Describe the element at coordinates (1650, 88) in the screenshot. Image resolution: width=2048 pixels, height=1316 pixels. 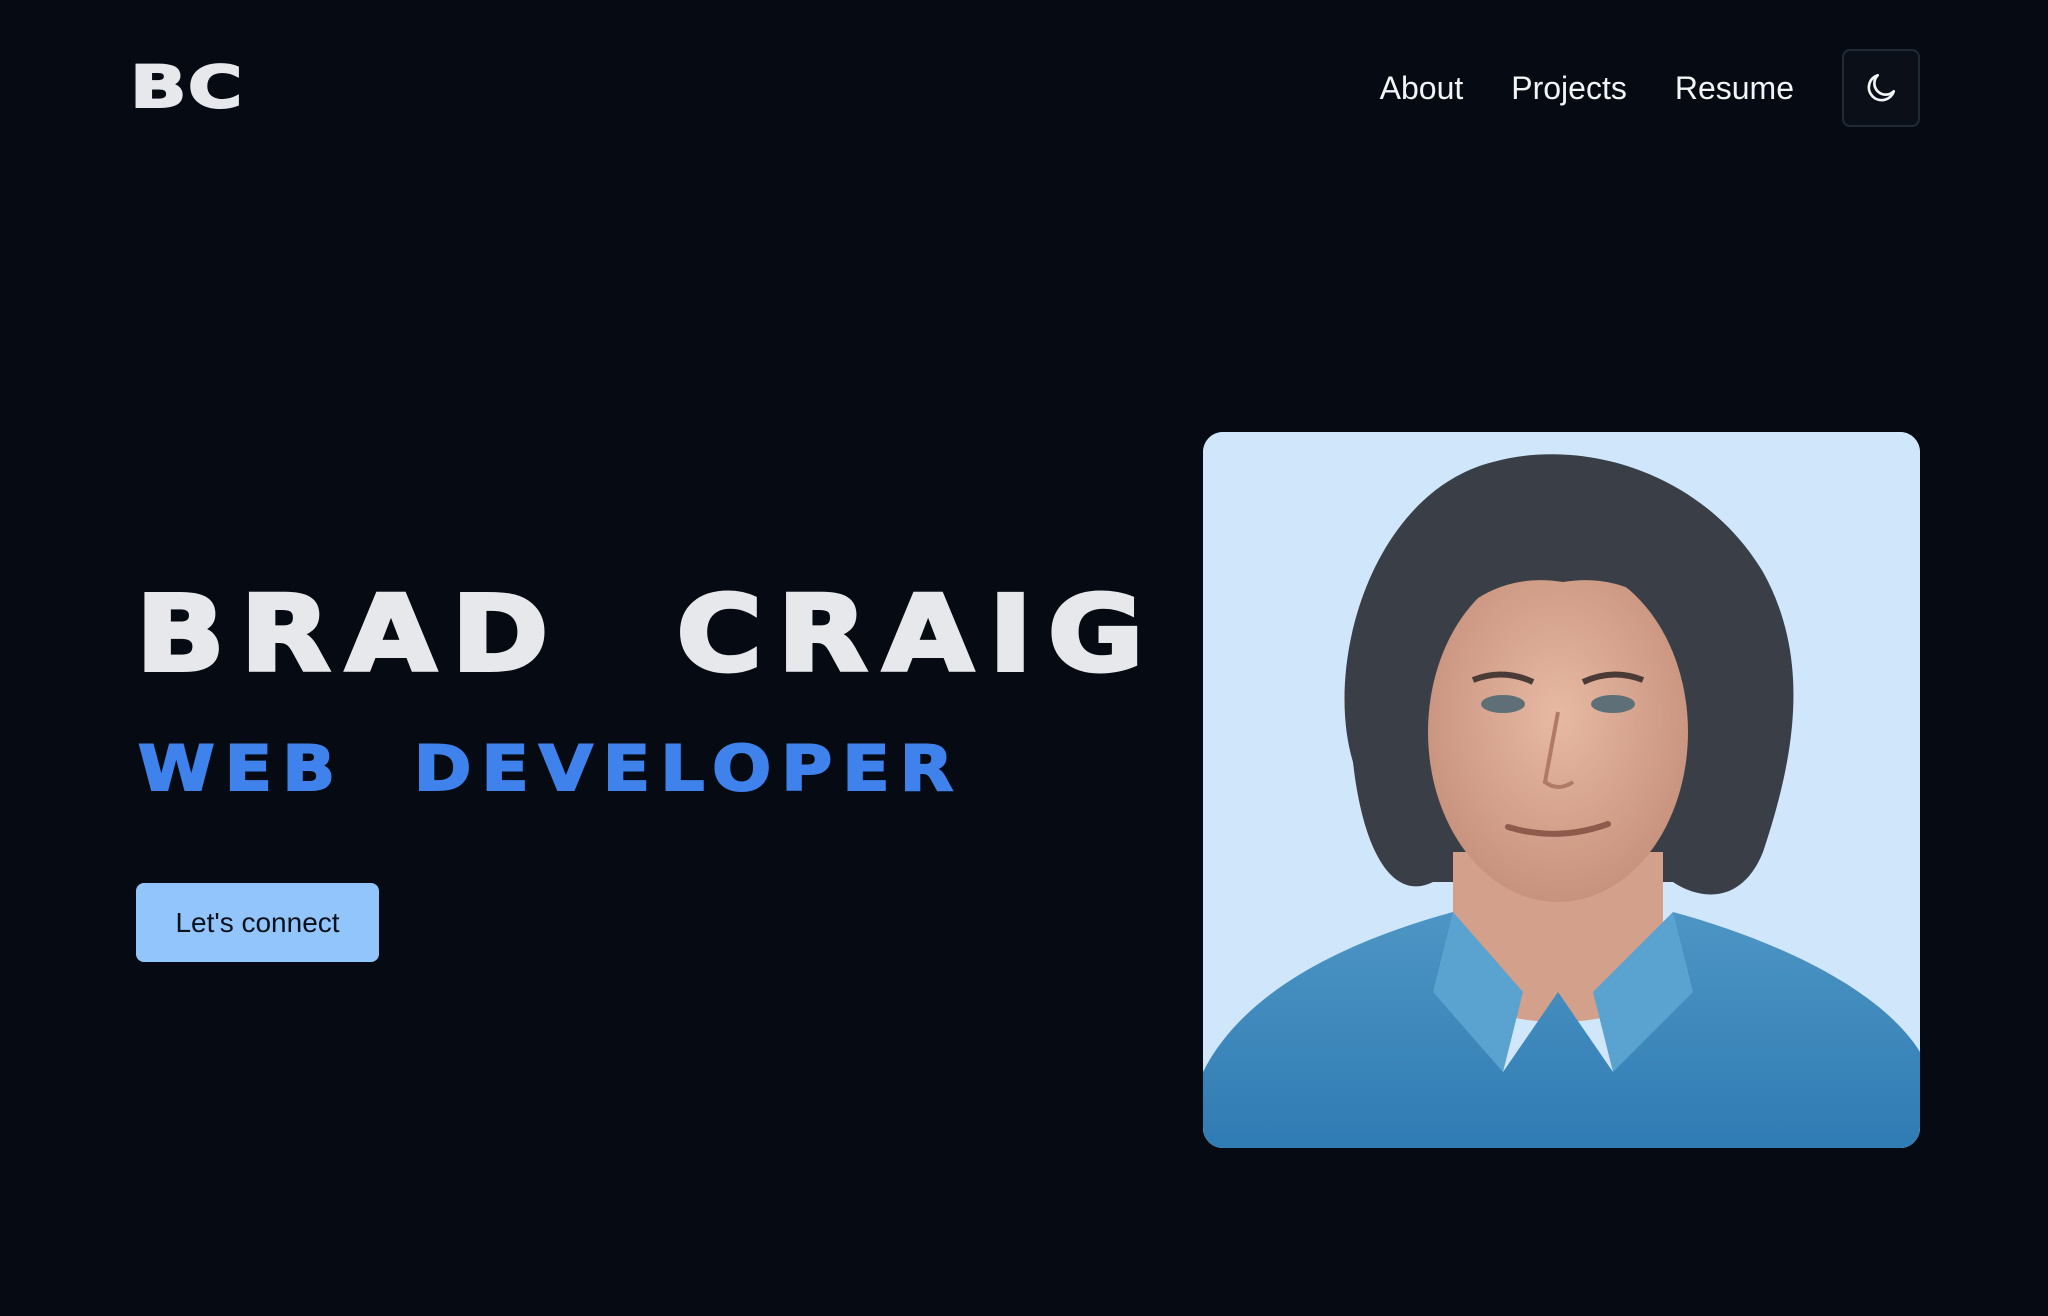
I see `main-nav: About Projects Resume` at that location.